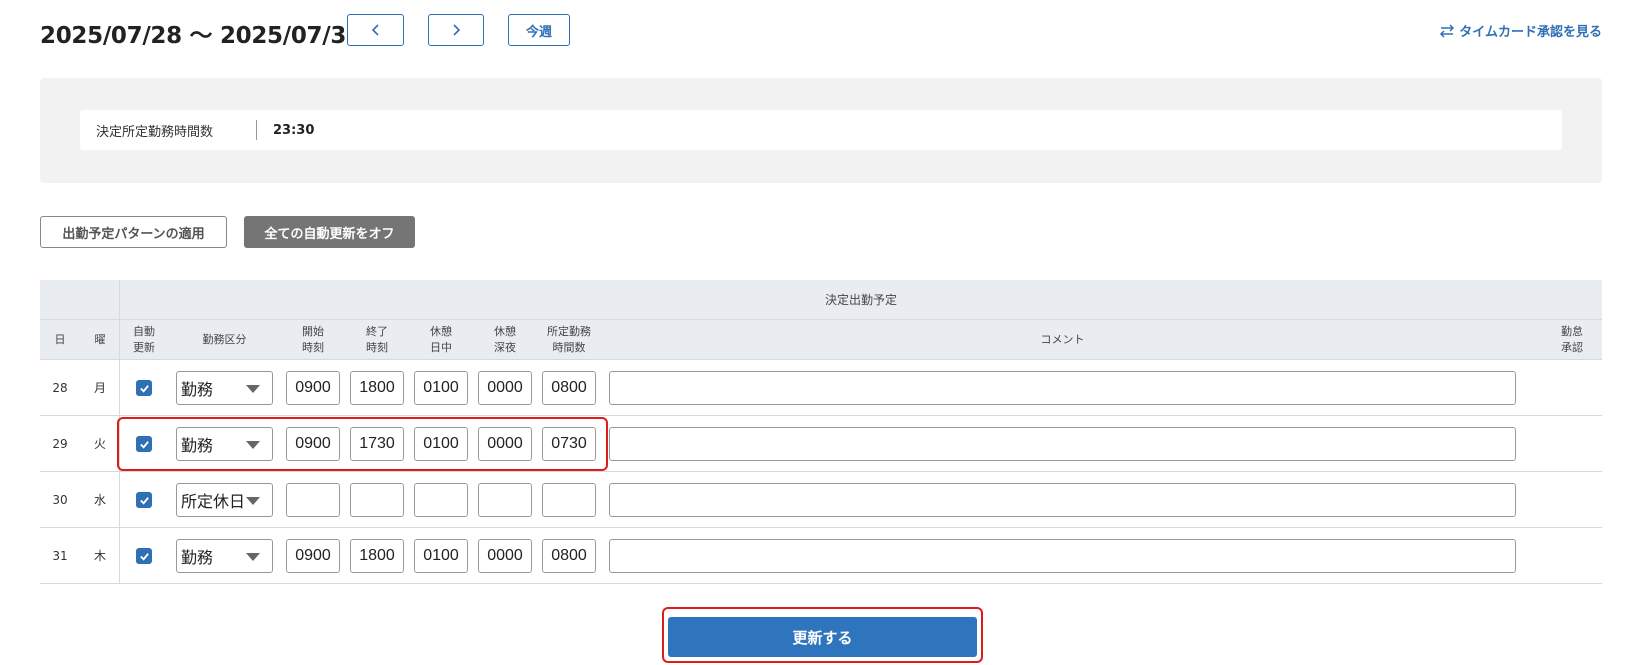 This screenshot has height=665, width=1637. What do you see at coordinates (133, 232) in the screenshot?
I see `apply-pattern-button: 出勤予定パターンの適用` at bounding box center [133, 232].